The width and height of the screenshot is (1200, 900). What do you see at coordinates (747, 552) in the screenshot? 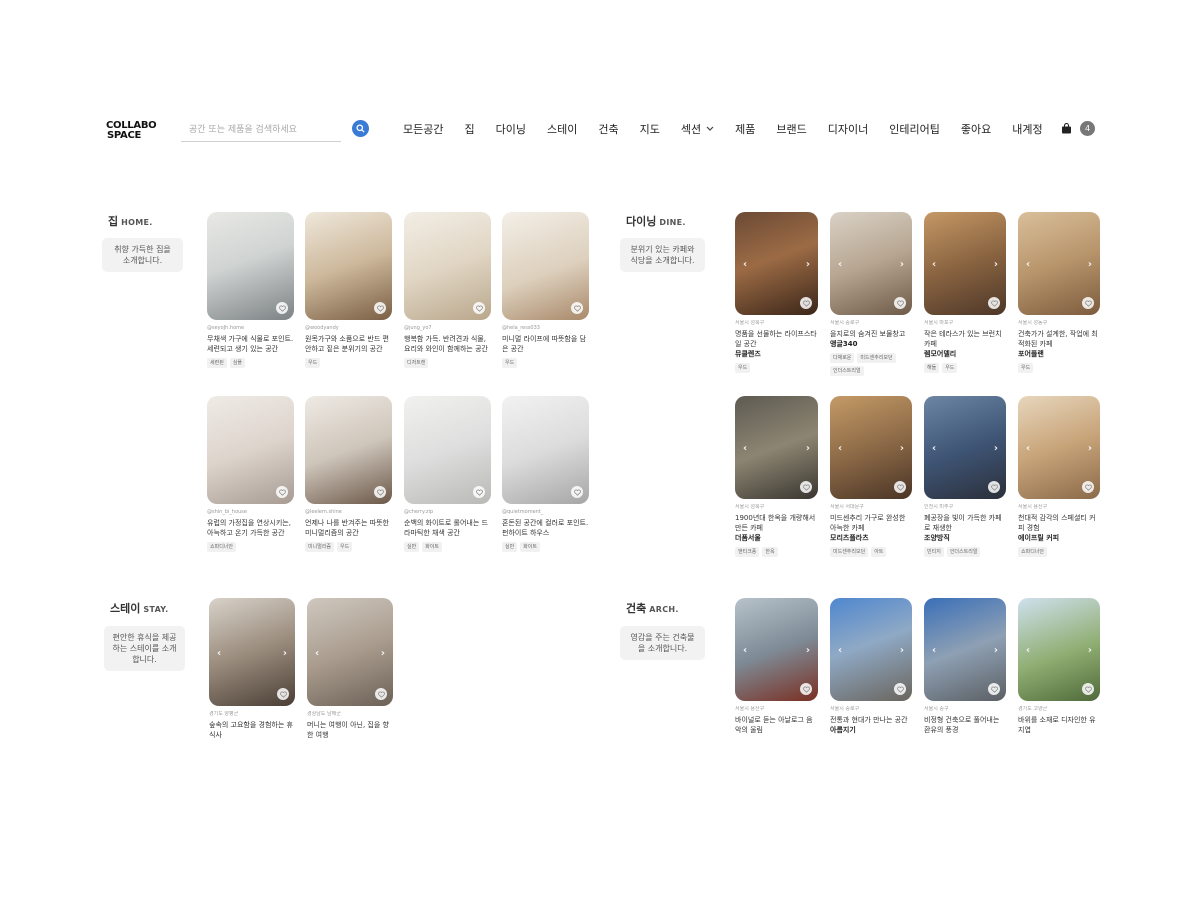
I see `card-tag: 앤티크풍` at bounding box center [747, 552].